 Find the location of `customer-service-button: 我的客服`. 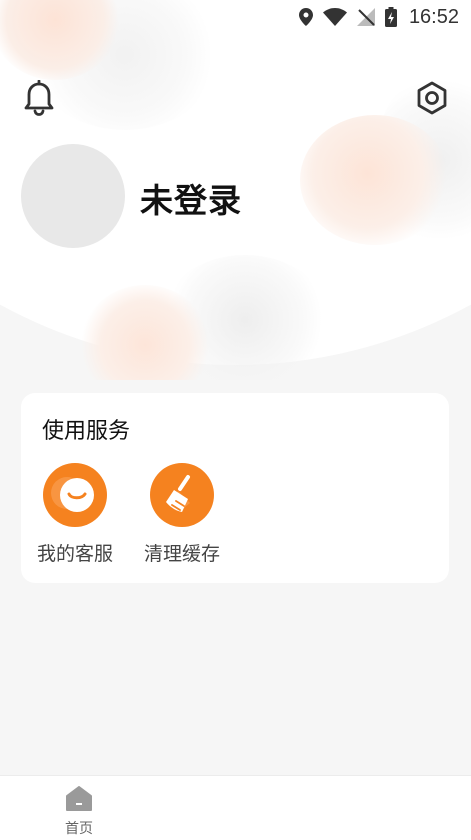

customer-service-button: 我的客服 is located at coordinates (75, 514).